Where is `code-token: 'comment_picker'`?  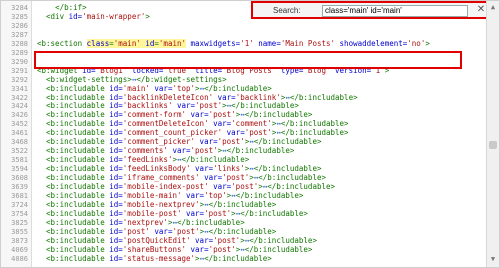 code-token: 'comment_picker' is located at coordinates (159, 142).